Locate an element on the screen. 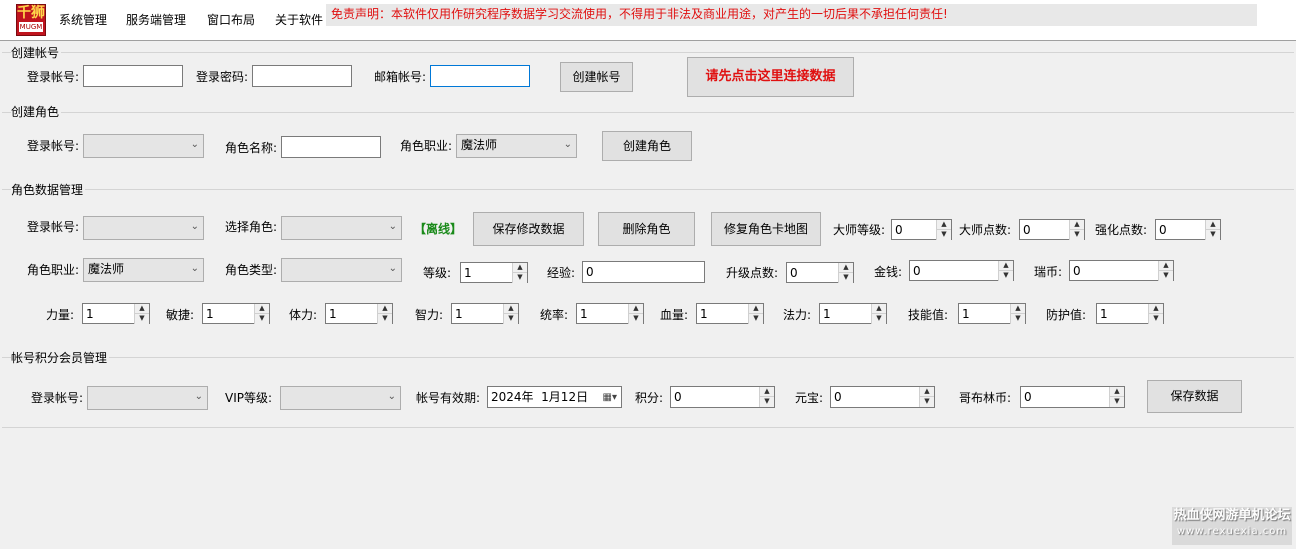 This screenshot has width=1296, height=549. create-account-email-input is located at coordinates (480, 76).